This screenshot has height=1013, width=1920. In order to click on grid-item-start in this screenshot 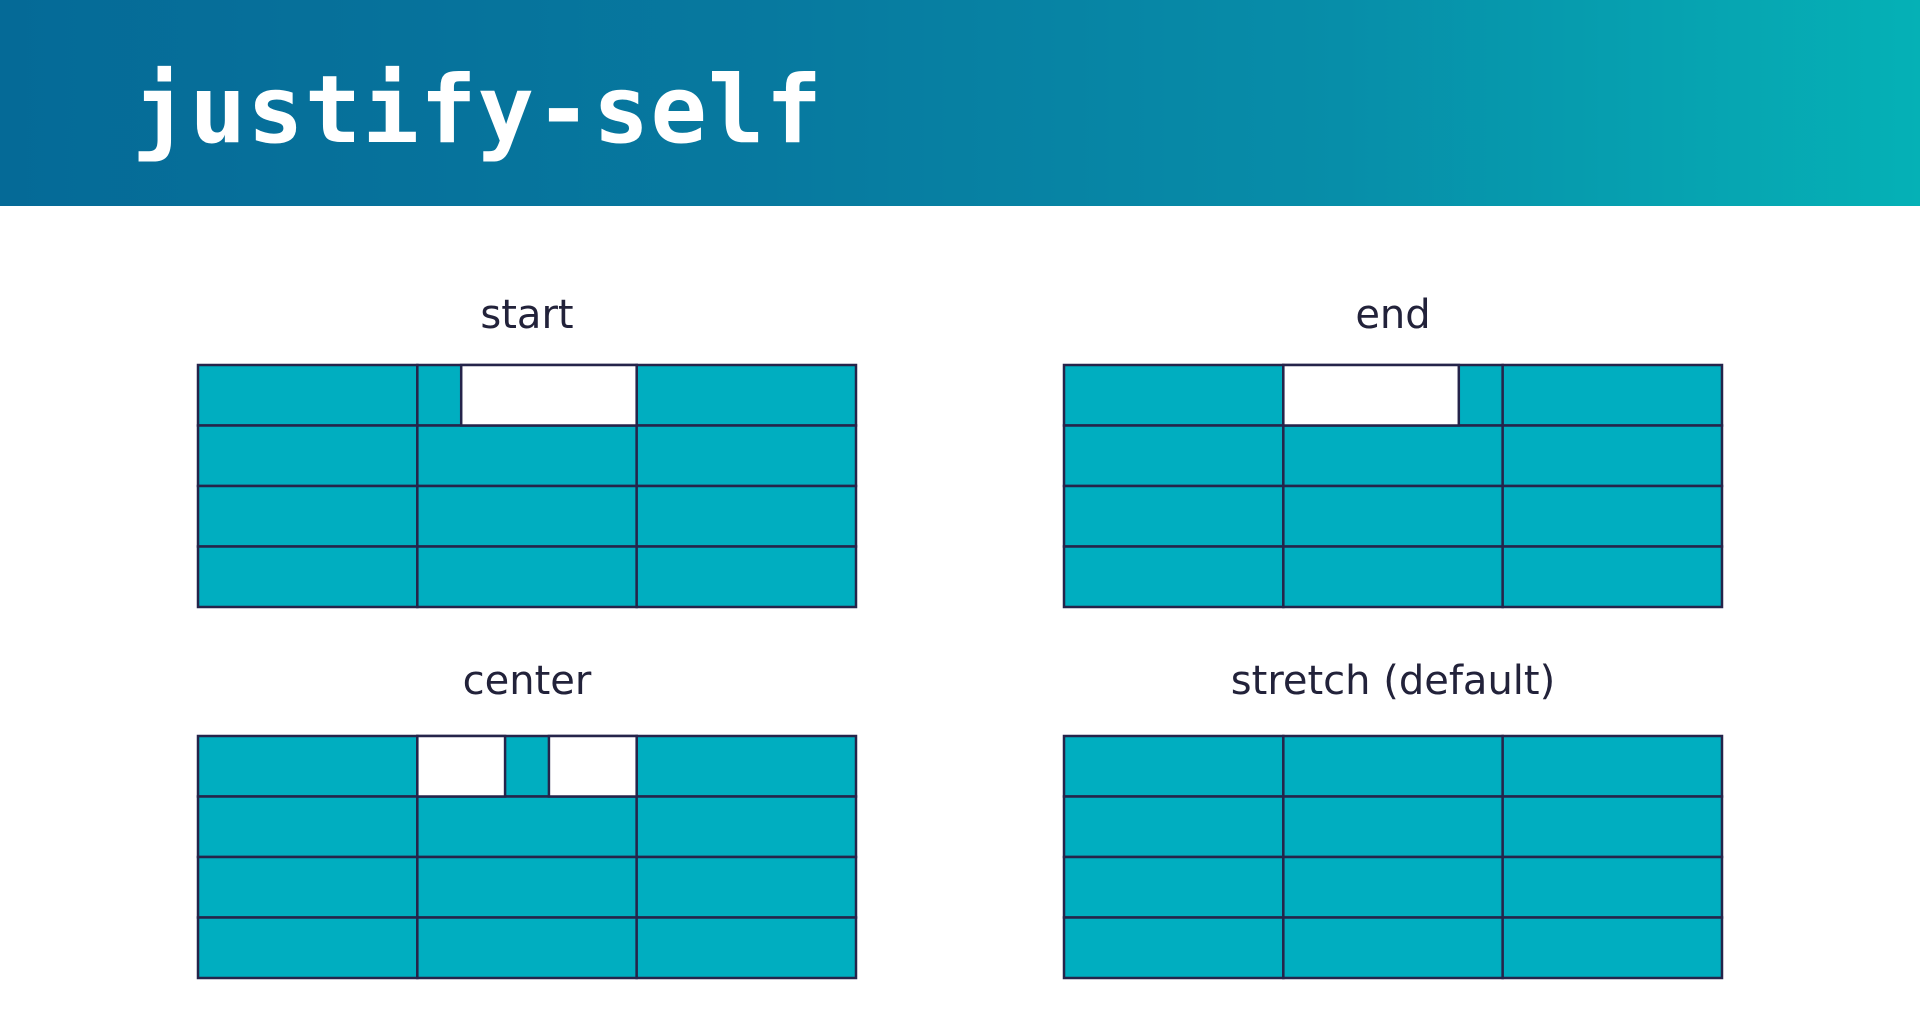, I will do `click(548, 395)`.